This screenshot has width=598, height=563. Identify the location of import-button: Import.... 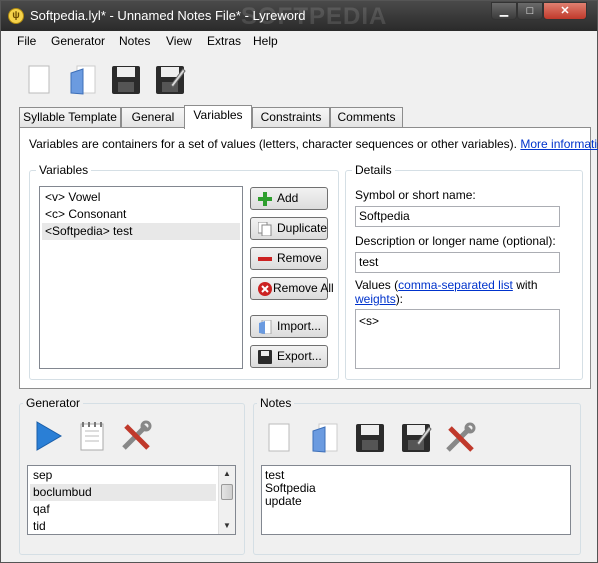
(289, 326).